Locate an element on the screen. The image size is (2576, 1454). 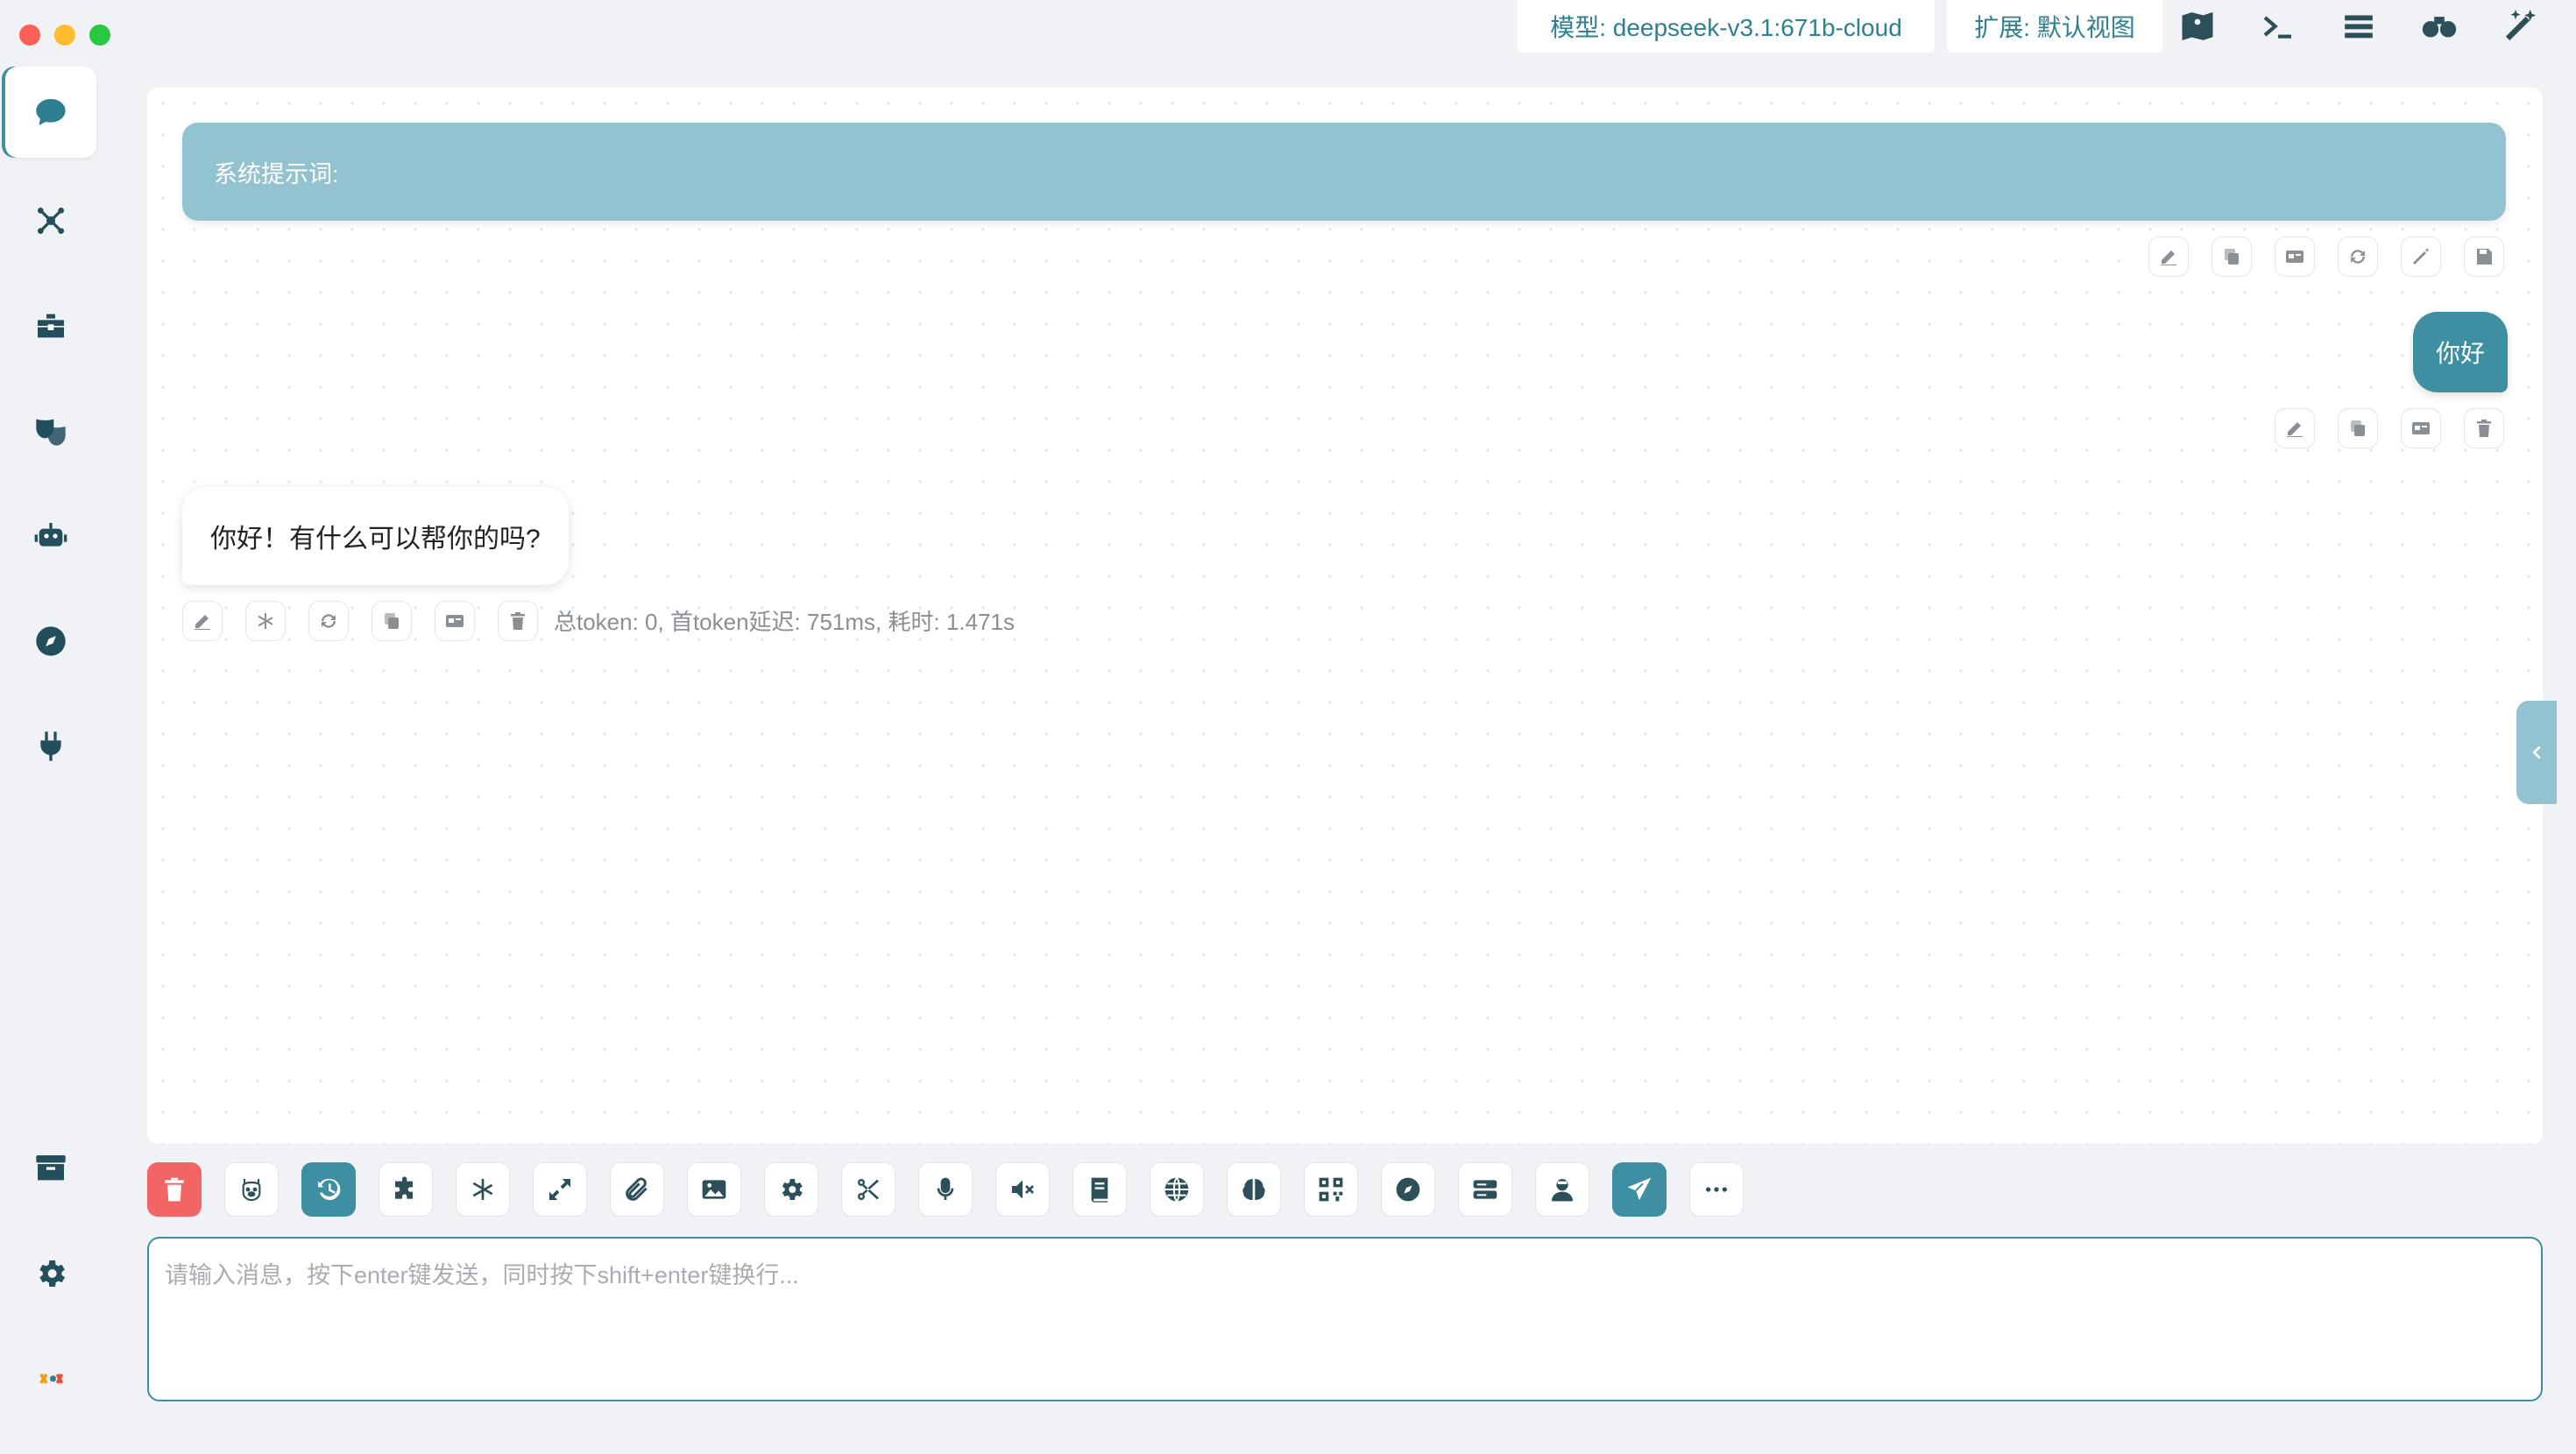
archive-icon is located at coordinates (51, 1168).